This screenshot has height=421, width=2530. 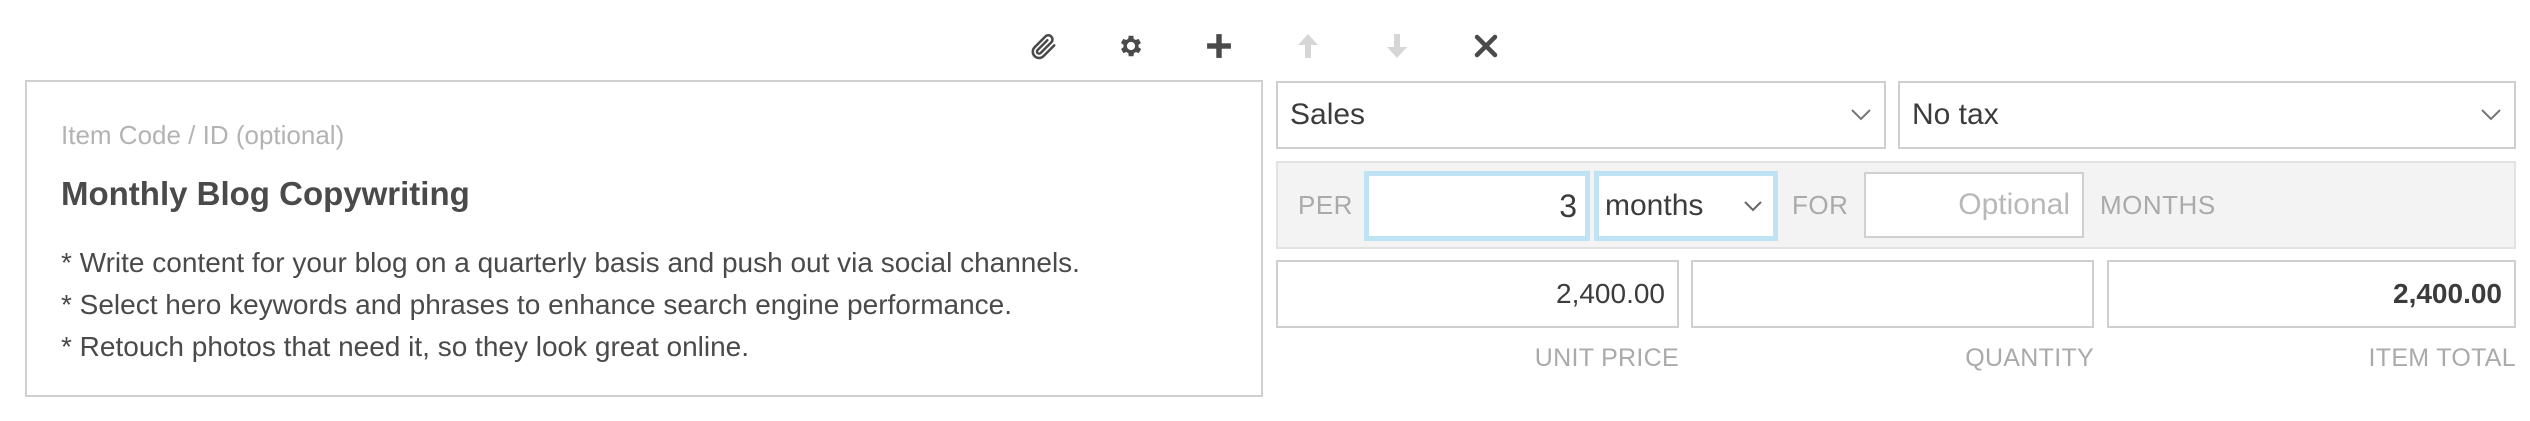 I want to click on remove-line-button, so click(x=1486, y=46).